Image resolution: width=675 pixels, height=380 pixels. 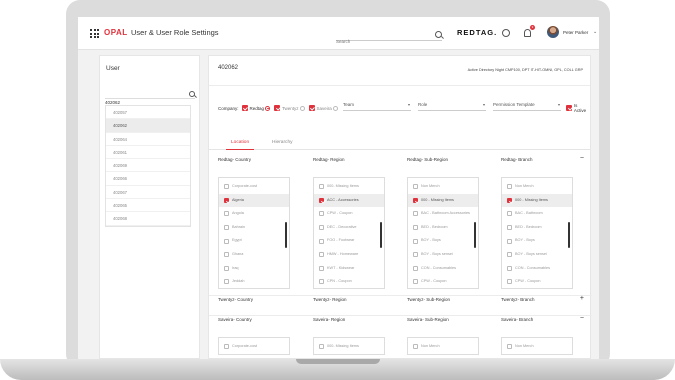 I want to click on checkbox-list-item: FOO - Footwear, so click(x=349, y=241).